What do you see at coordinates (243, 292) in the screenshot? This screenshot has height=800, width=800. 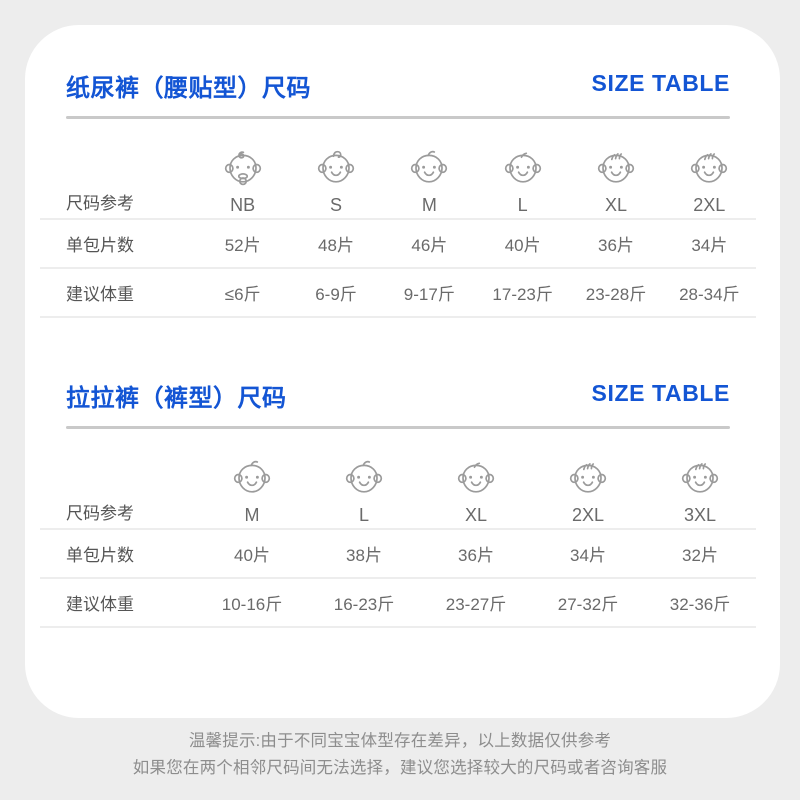 I see `table-cell: ≤6斤` at bounding box center [243, 292].